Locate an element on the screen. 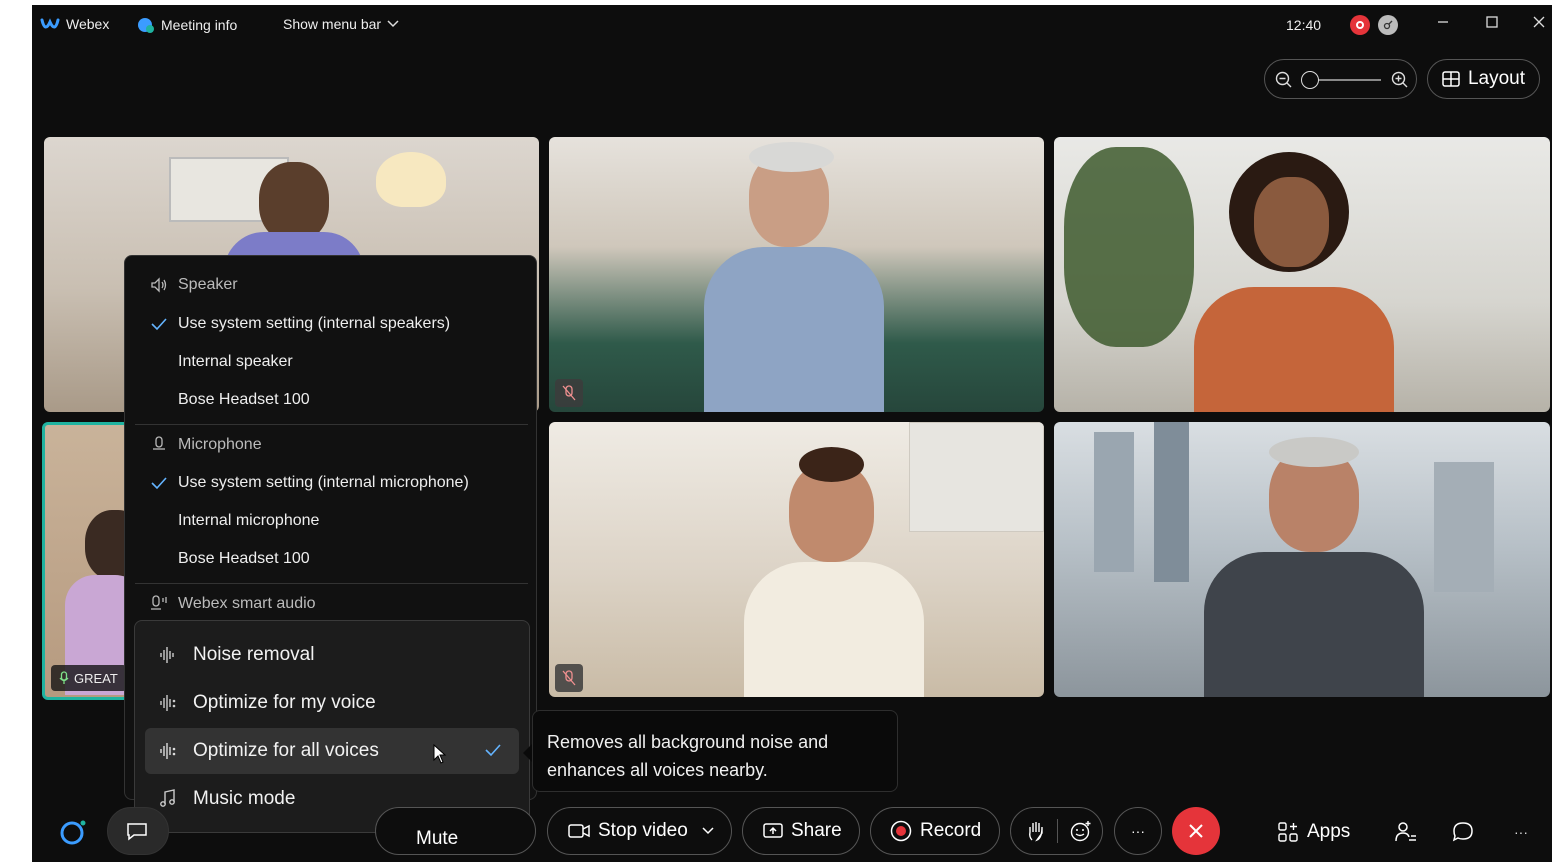 This screenshot has width=1552, height=862. mute-label: Mute is located at coordinates (437, 838).